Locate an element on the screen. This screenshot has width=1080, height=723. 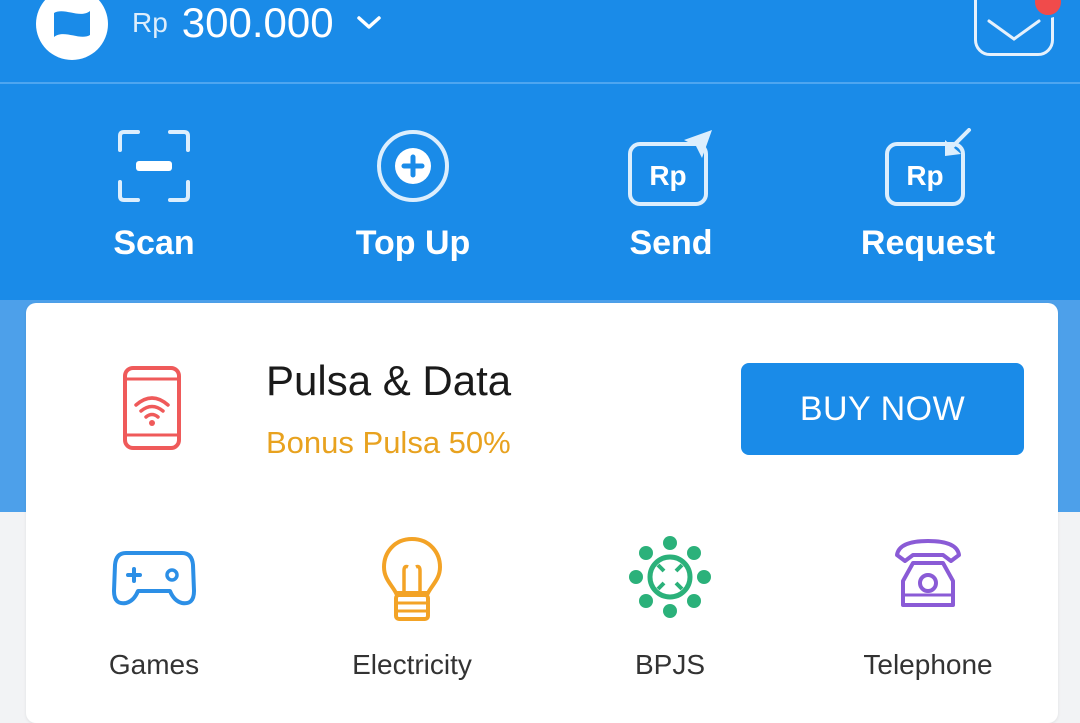
service-electricity: Electricity is located at coordinates (412, 625).